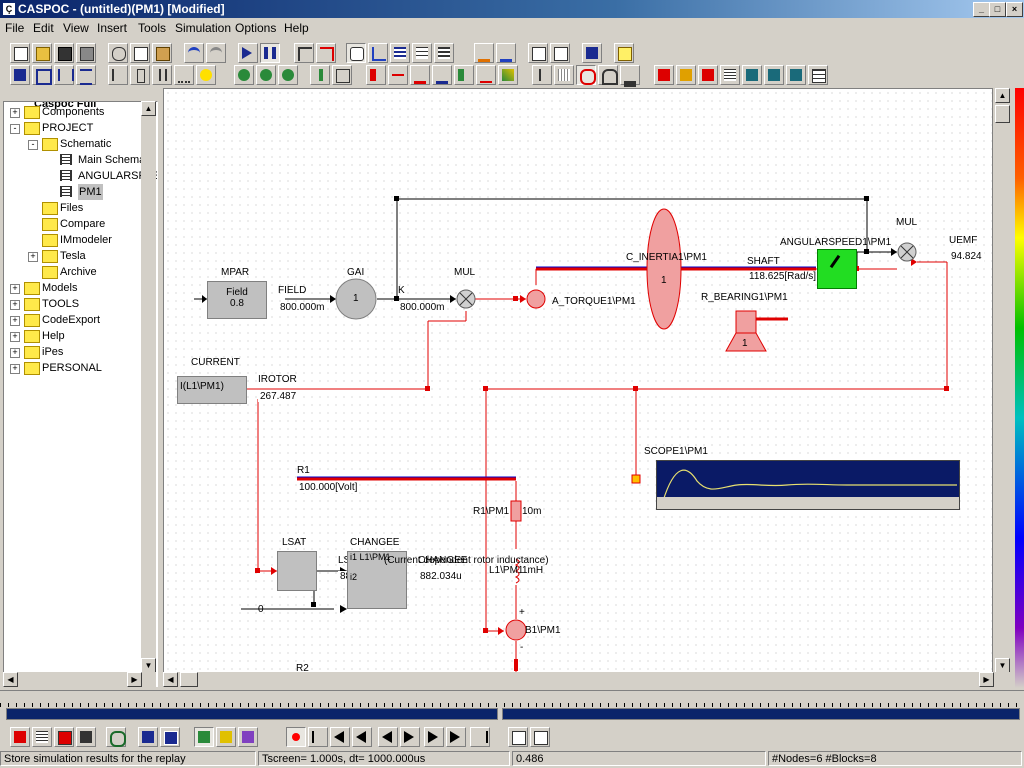  I want to click on globe3-button, so click(288, 75).